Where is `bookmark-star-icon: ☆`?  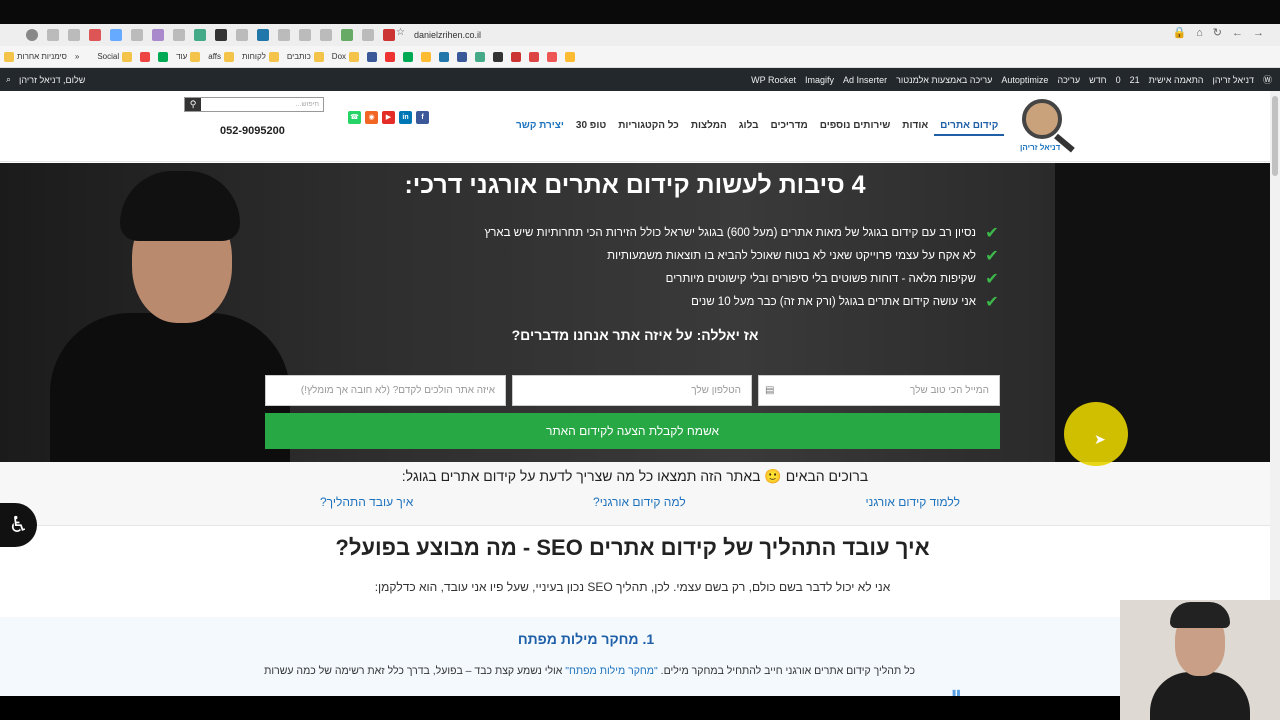 bookmark-star-icon: ☆ is located at coordinates (400, 32).